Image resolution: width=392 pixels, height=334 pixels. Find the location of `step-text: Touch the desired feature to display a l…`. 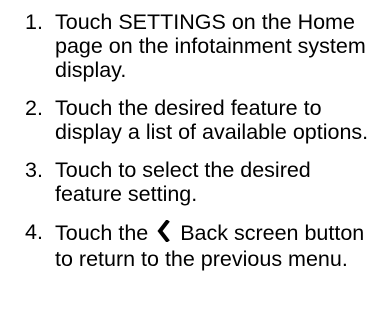

step-text: Touch the desired feature to display a l… is located at coordinates (212, 120).